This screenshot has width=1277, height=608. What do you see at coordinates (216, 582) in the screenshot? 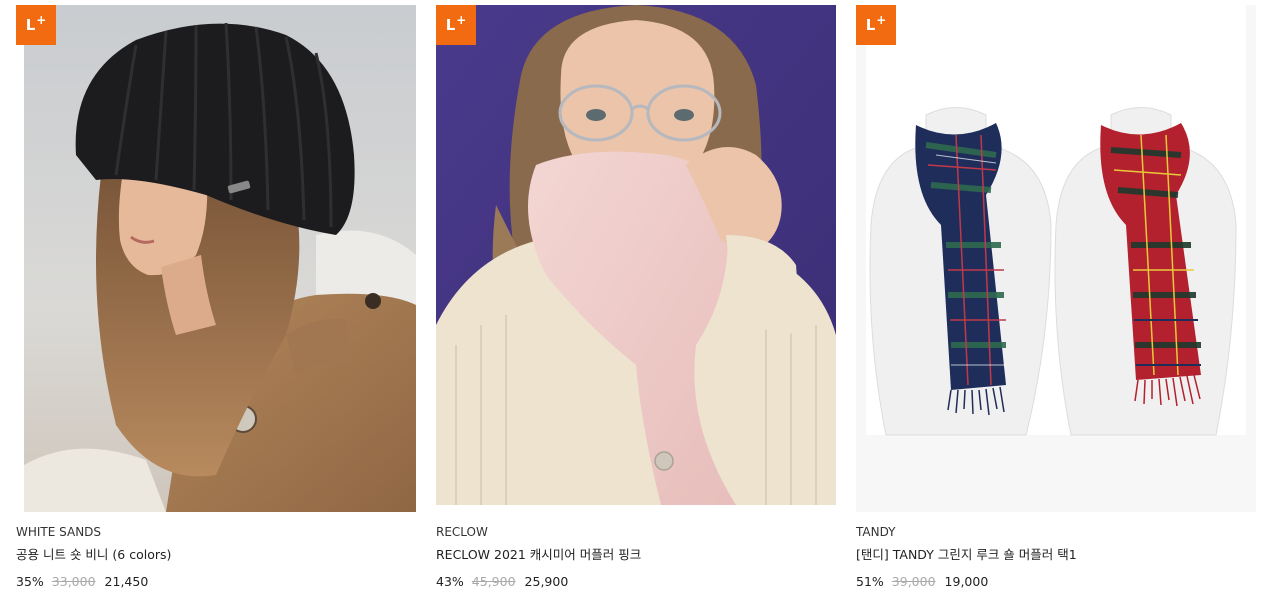
I see `product-prices: 35% 33,000 21,450` at bounding box center [216, 582].